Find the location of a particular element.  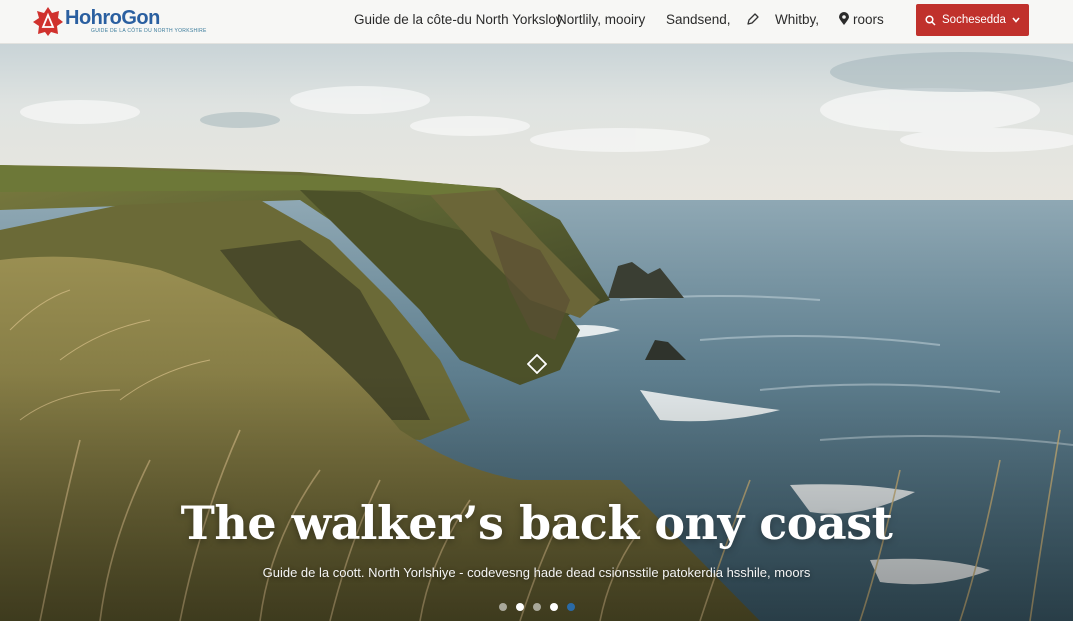

logo-badge-icon is located at coordinates (48, 21).